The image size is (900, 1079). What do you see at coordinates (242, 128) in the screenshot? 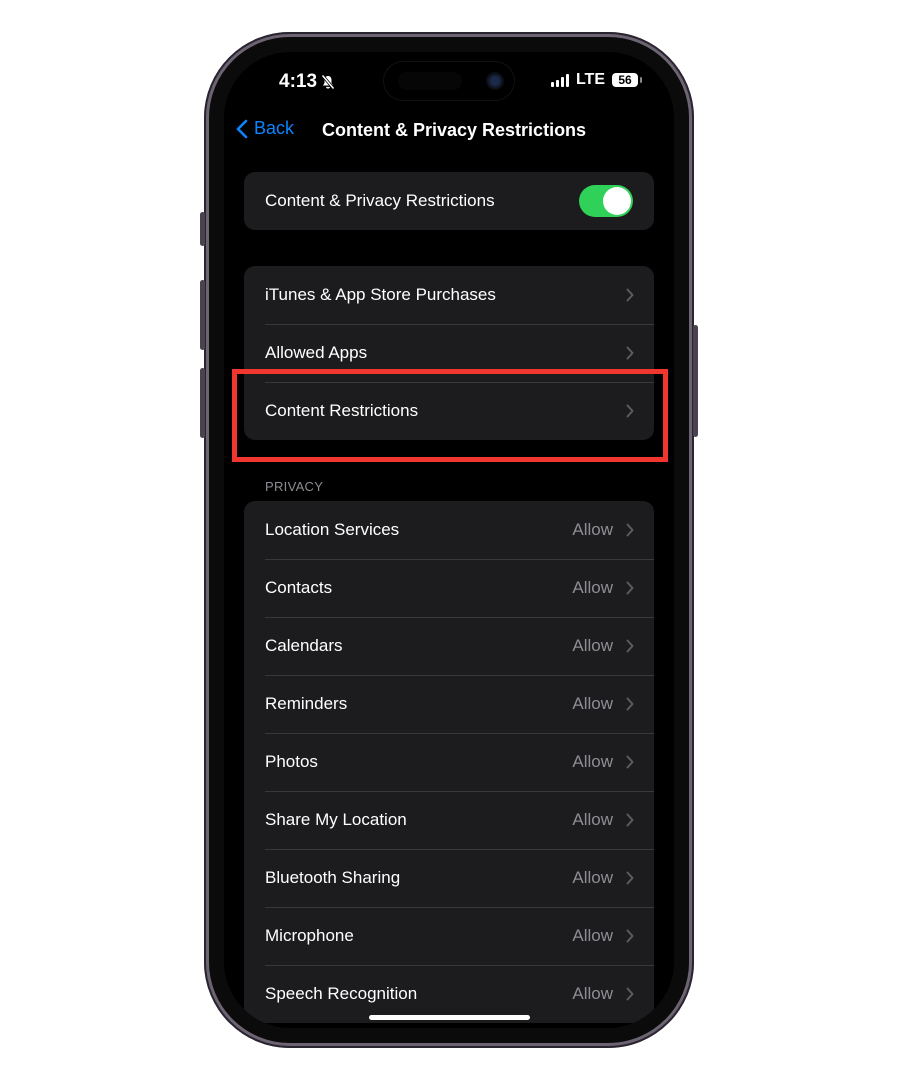
I see `chevron-left-icon` at bounding box center [242, 128].